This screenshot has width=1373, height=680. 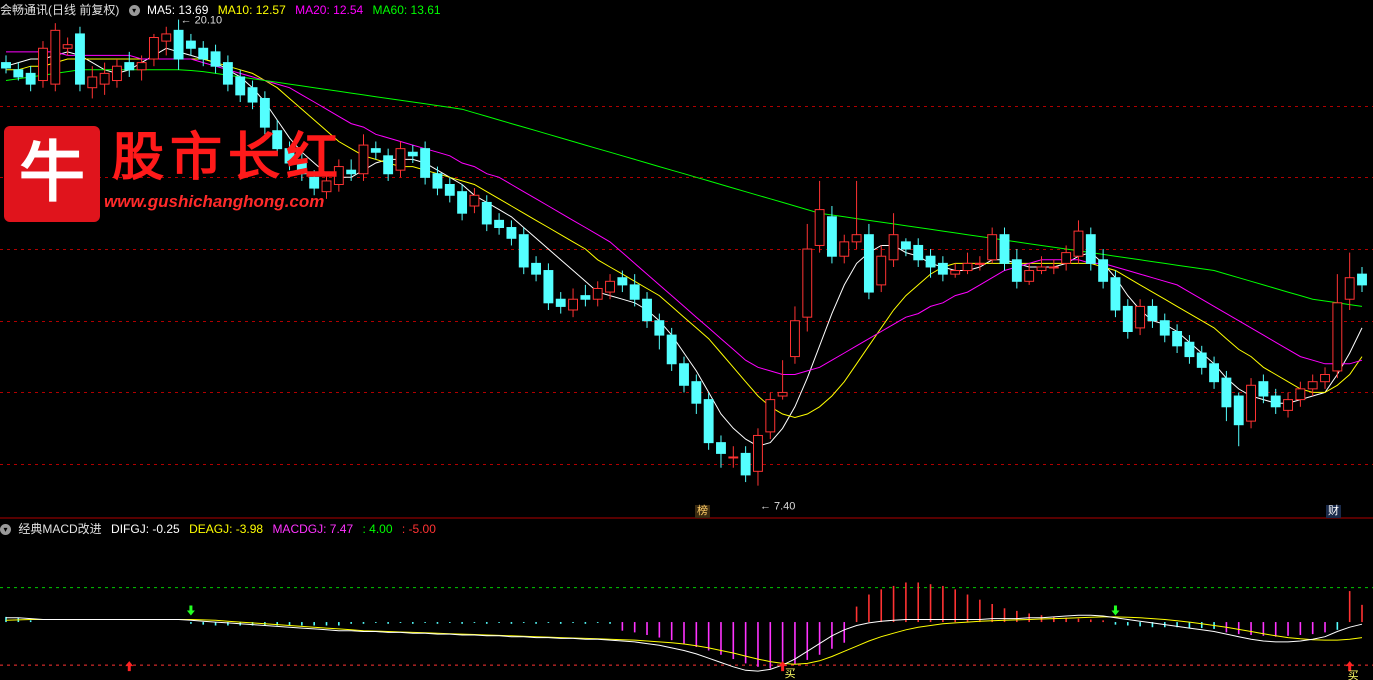 I want to click on sell-arrow-icon, so click(x=1115, y=610).